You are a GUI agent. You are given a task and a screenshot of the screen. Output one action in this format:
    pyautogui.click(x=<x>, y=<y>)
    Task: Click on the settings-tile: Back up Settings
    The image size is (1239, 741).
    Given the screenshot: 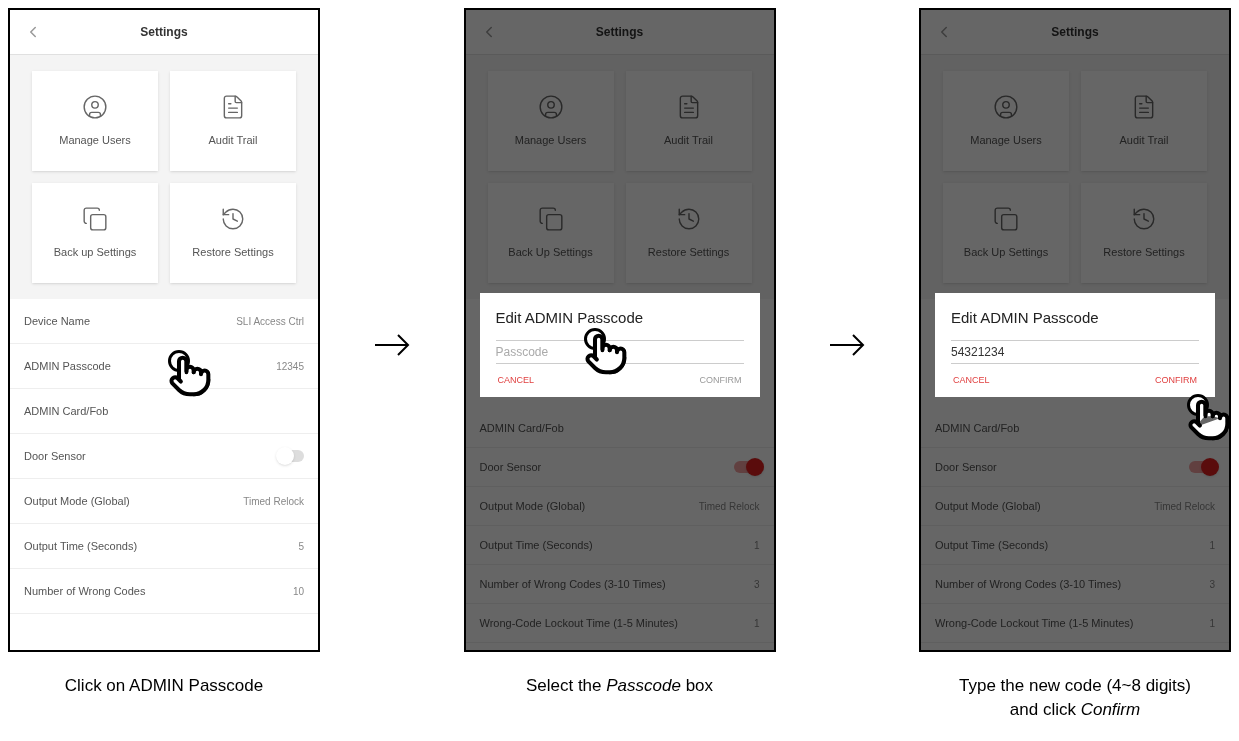 What is the action you would take?
    pyautogui.click(x=95, y=233)
    